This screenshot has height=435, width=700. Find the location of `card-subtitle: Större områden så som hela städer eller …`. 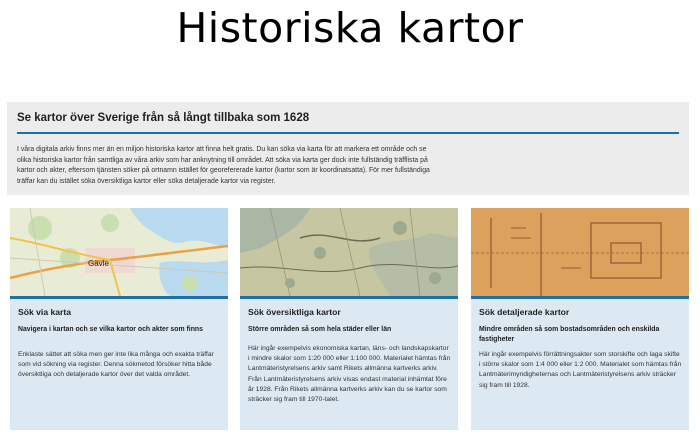

card-subtitle: Större områden så som hela städer eller … is located at coordinates (320, 329).